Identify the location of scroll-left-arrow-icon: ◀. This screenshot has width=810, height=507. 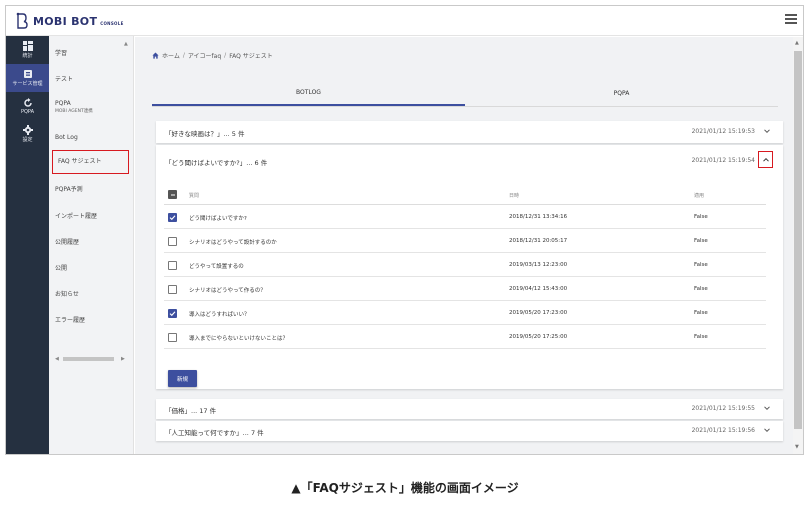
(57, 359).